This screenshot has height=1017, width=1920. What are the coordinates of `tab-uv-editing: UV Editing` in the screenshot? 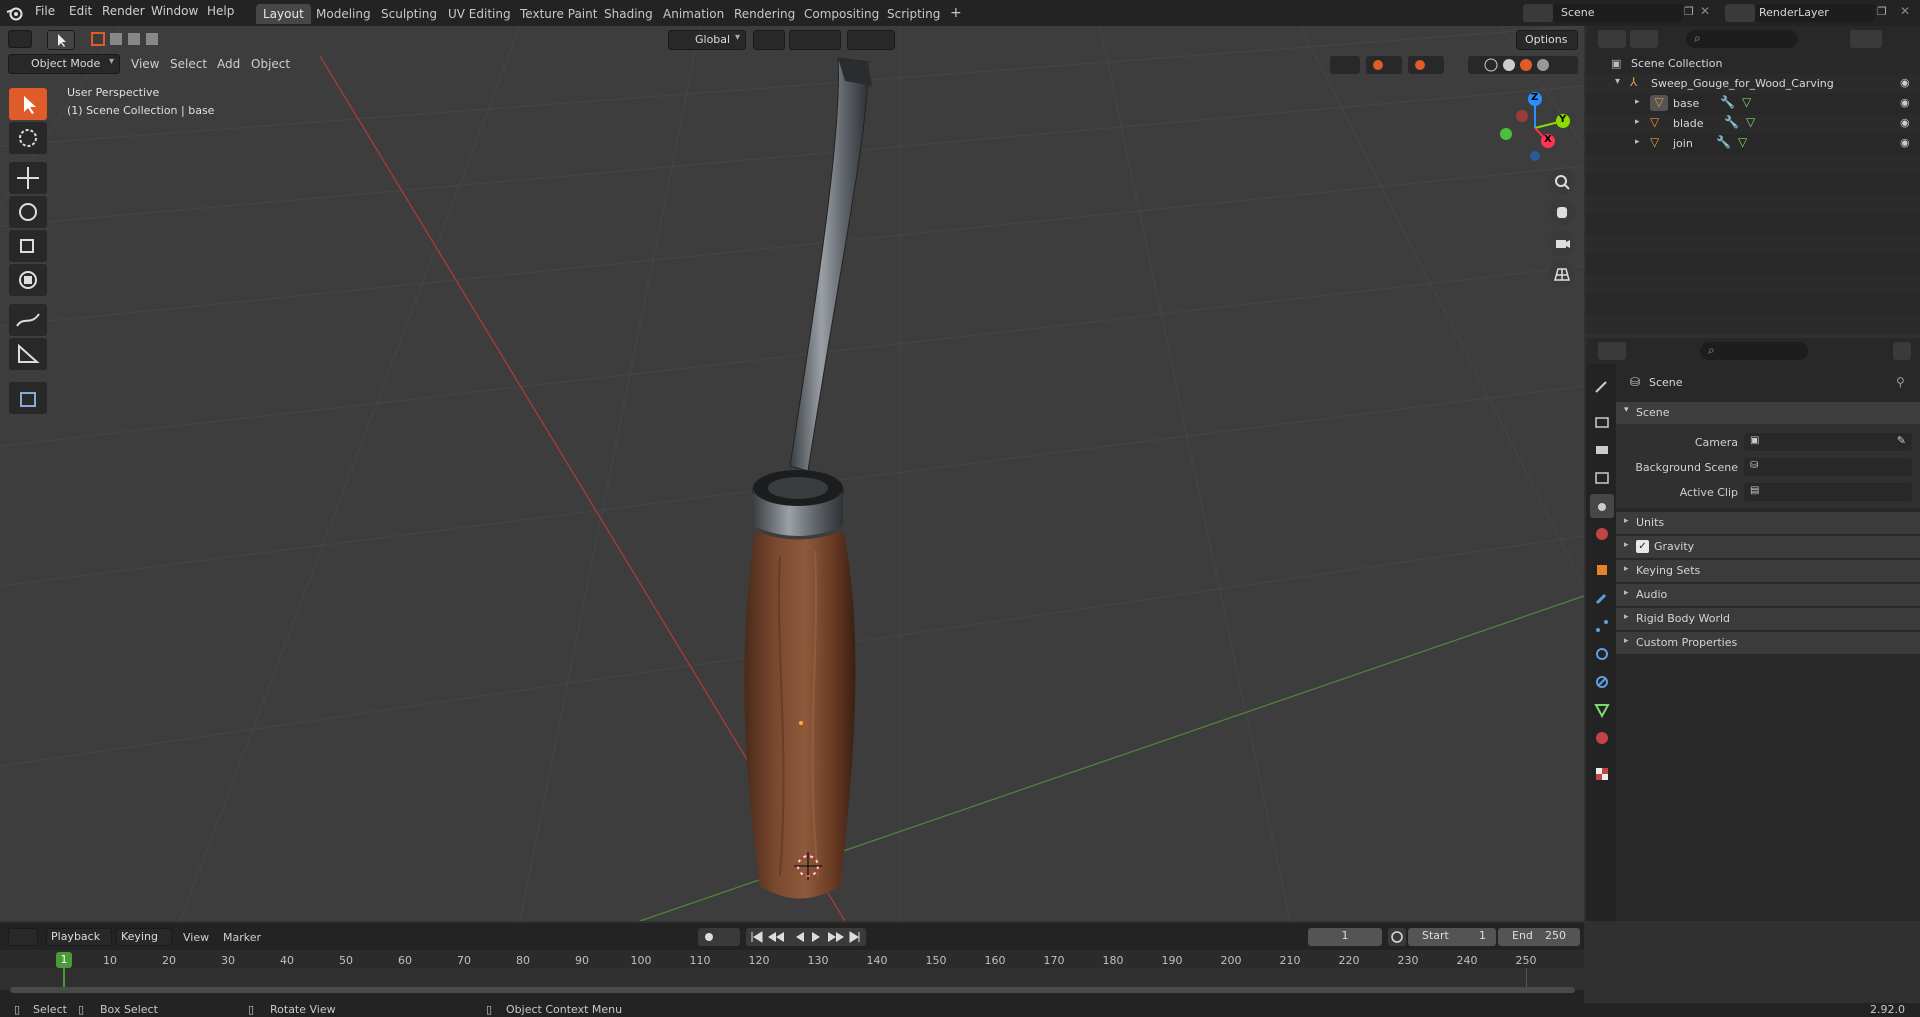 It's located at (479, 14).